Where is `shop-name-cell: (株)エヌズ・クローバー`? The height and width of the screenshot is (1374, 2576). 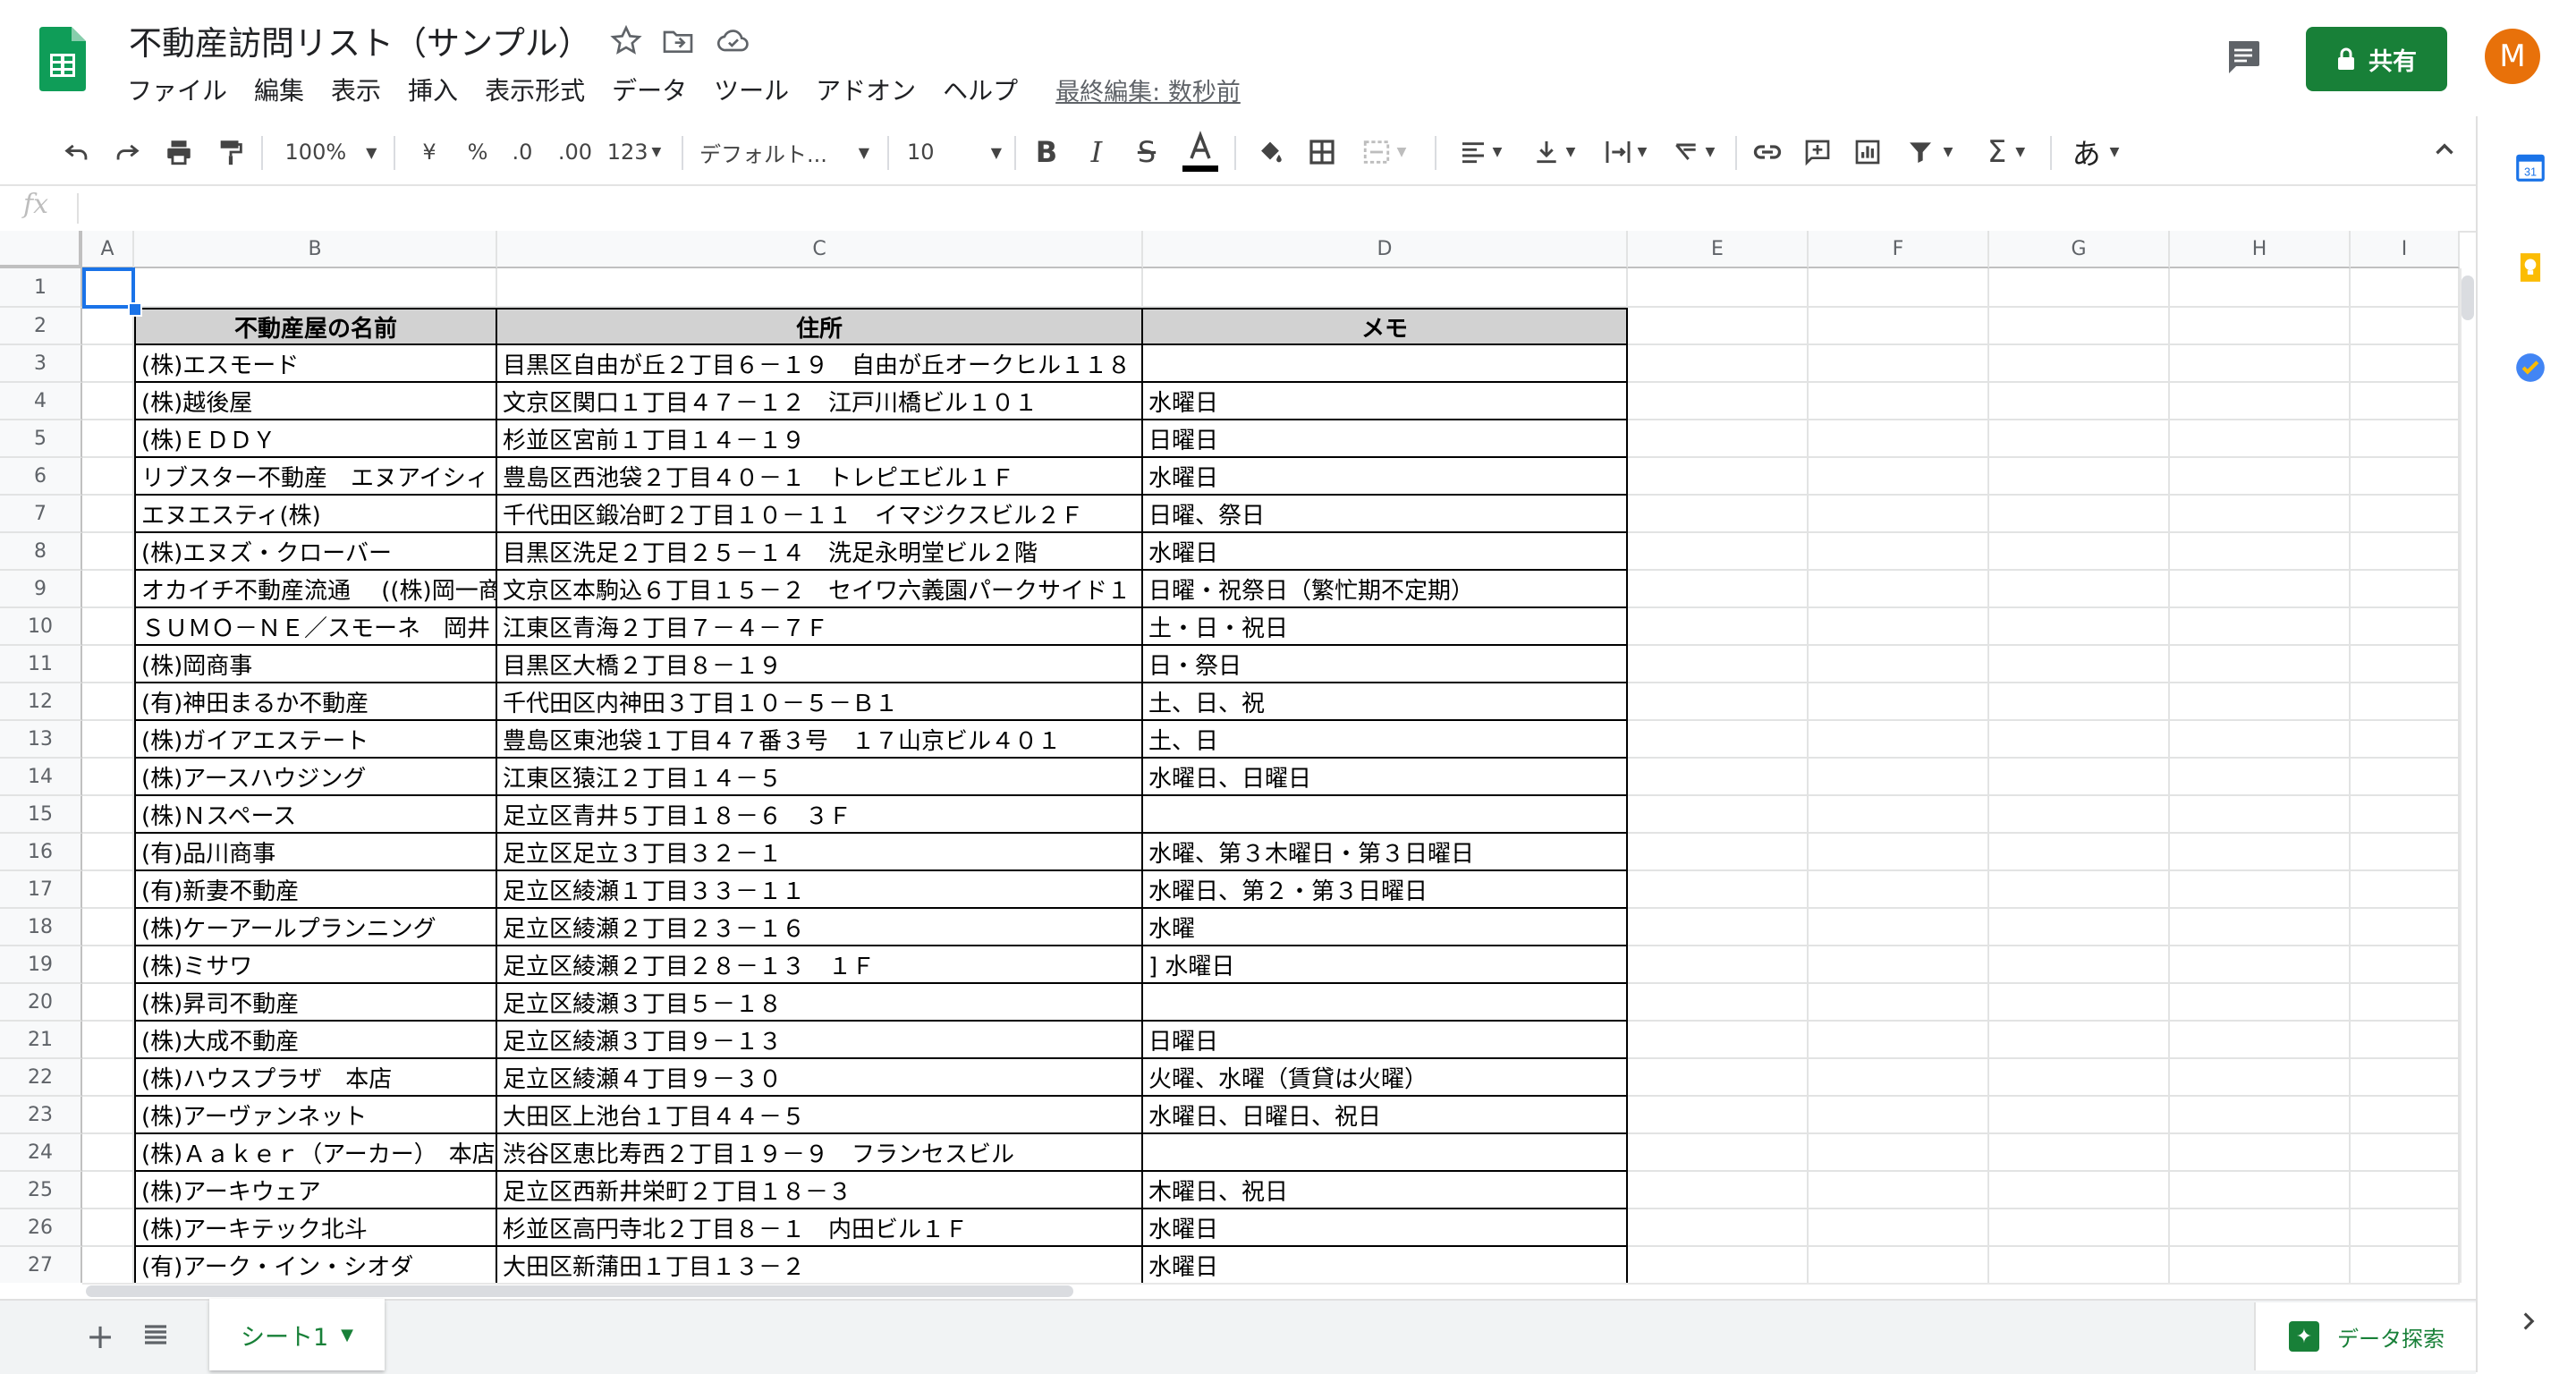
shop-name-cell: (株)エヌズ・クローバー is located at coordinates (315, 552).